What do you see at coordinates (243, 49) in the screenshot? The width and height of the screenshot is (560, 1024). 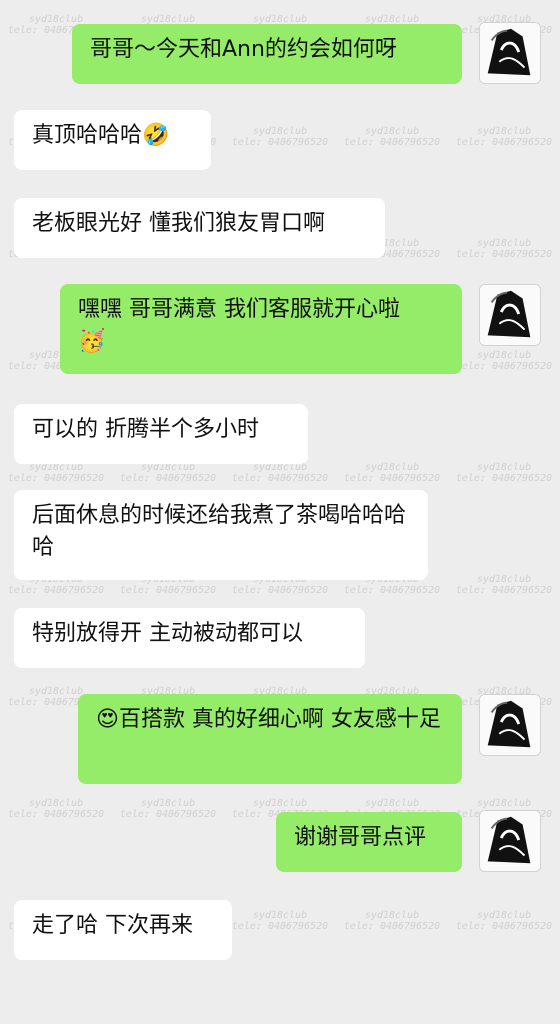 I see `message-text: 哥哥～今天和Ann的约会如何呀` at bounding box center [243, 49].